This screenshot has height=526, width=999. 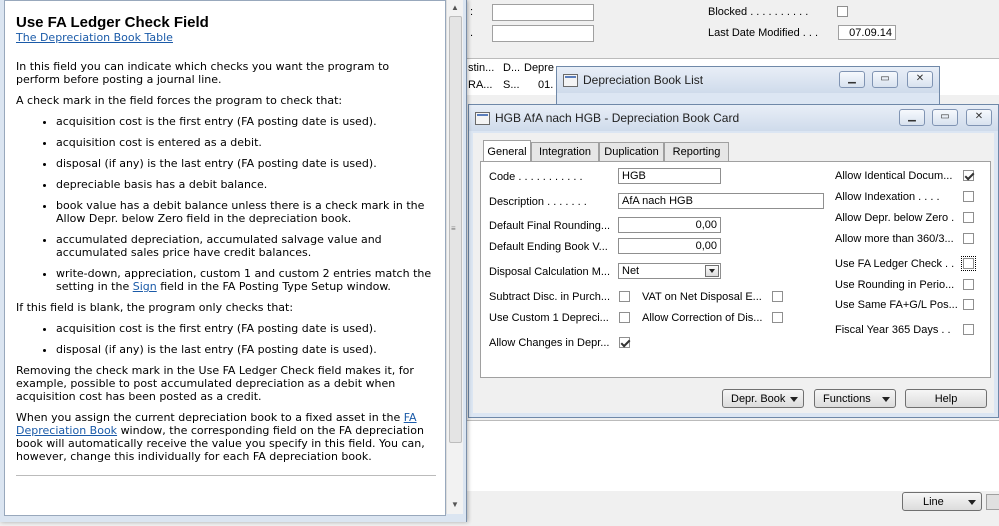 What do you see at coordinates (669, 225) in the screenshot?
I see `default-final-rounding-input: 0,00` at bounding box center [669, 225].